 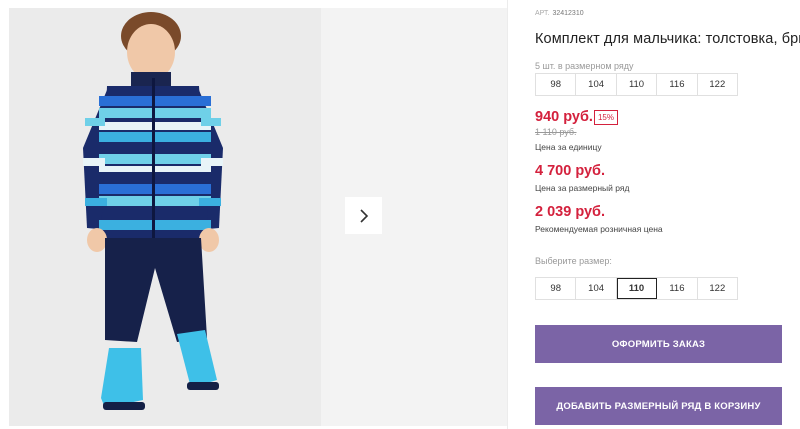 I want to click on pack-size-row: 98 104 110 116 122, so click(x=636, y=84).